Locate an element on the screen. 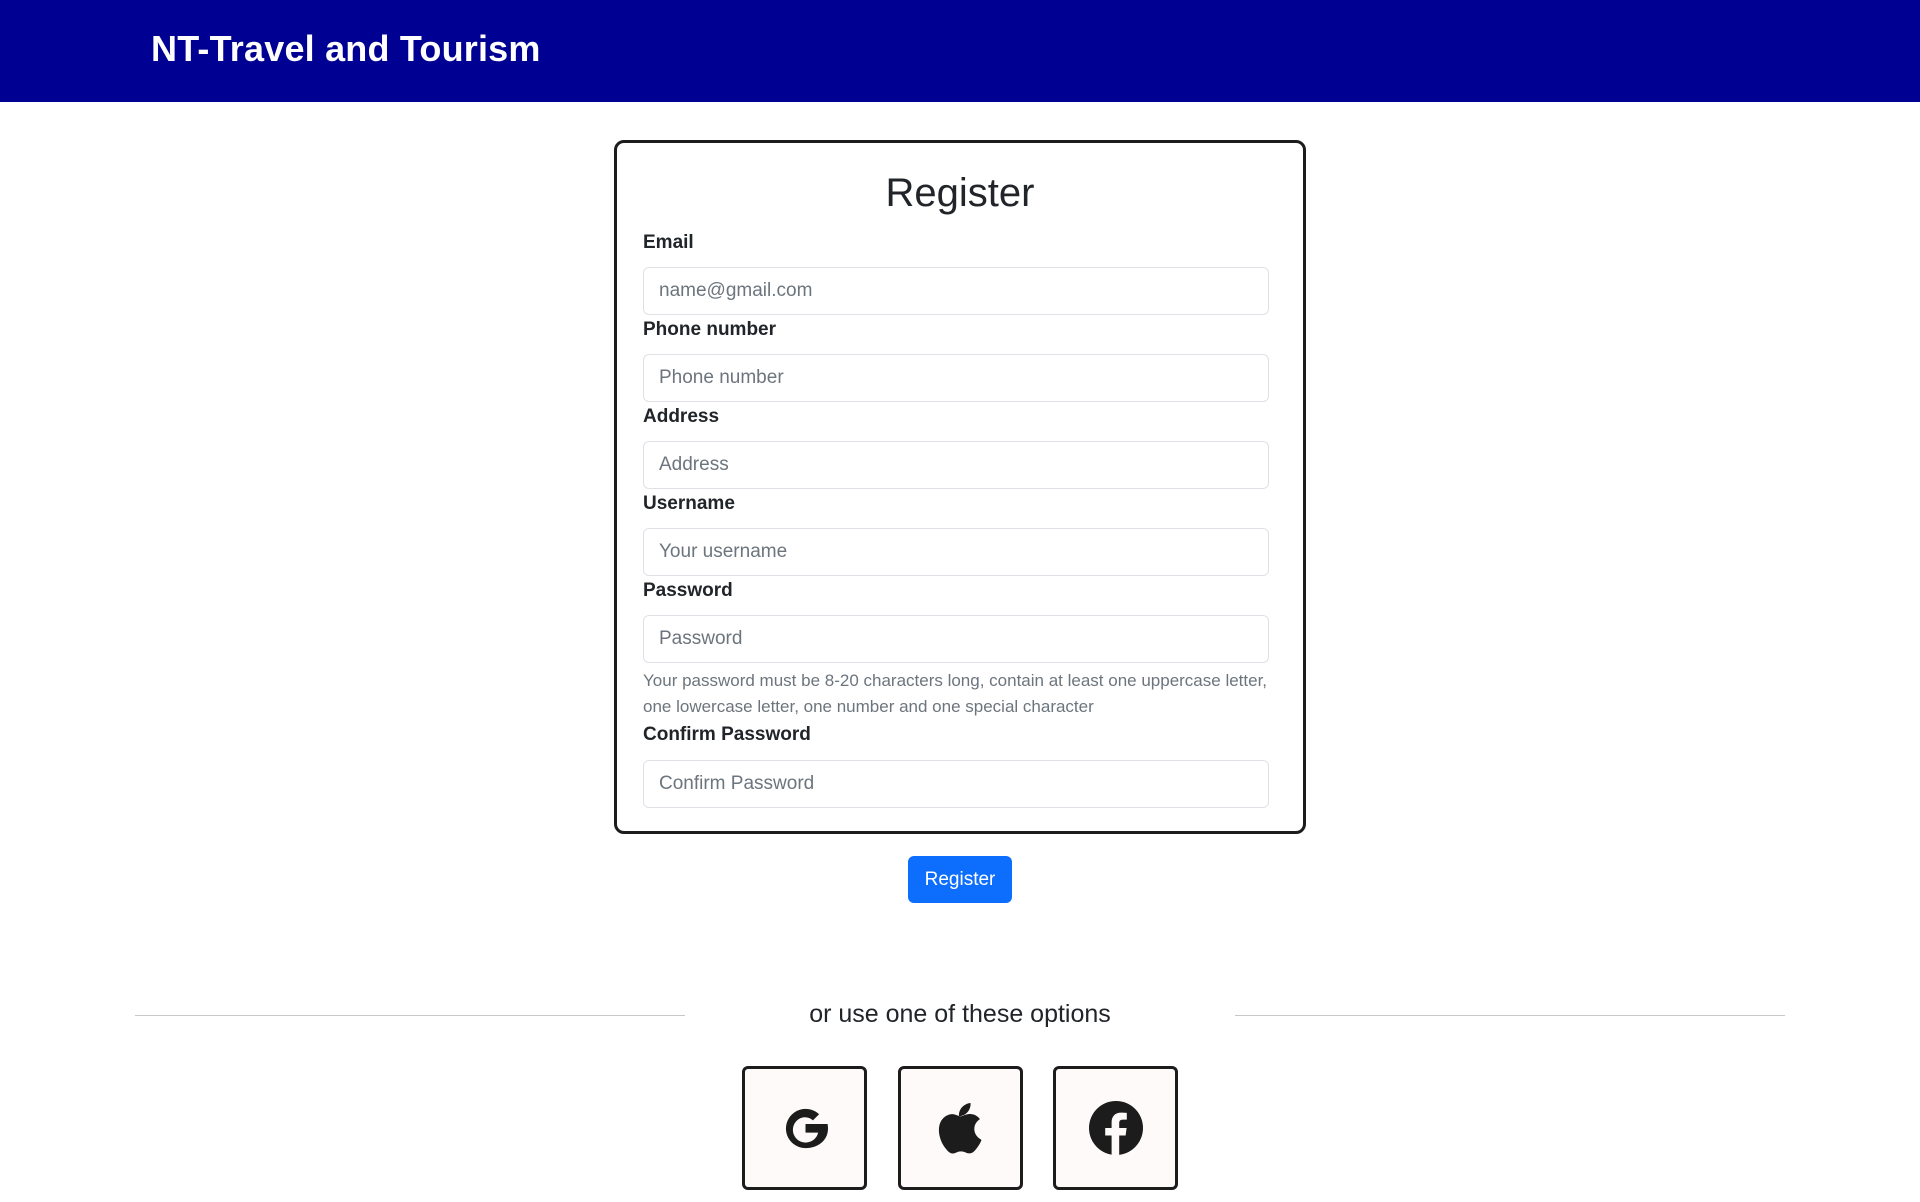  alternative-options-text: or use one of these options is located at coordinates (960, 1014).